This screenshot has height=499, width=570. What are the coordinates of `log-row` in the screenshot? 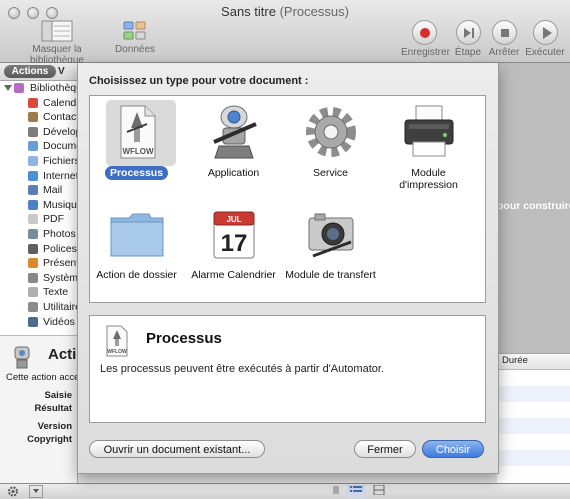 It's located at (533, 394).